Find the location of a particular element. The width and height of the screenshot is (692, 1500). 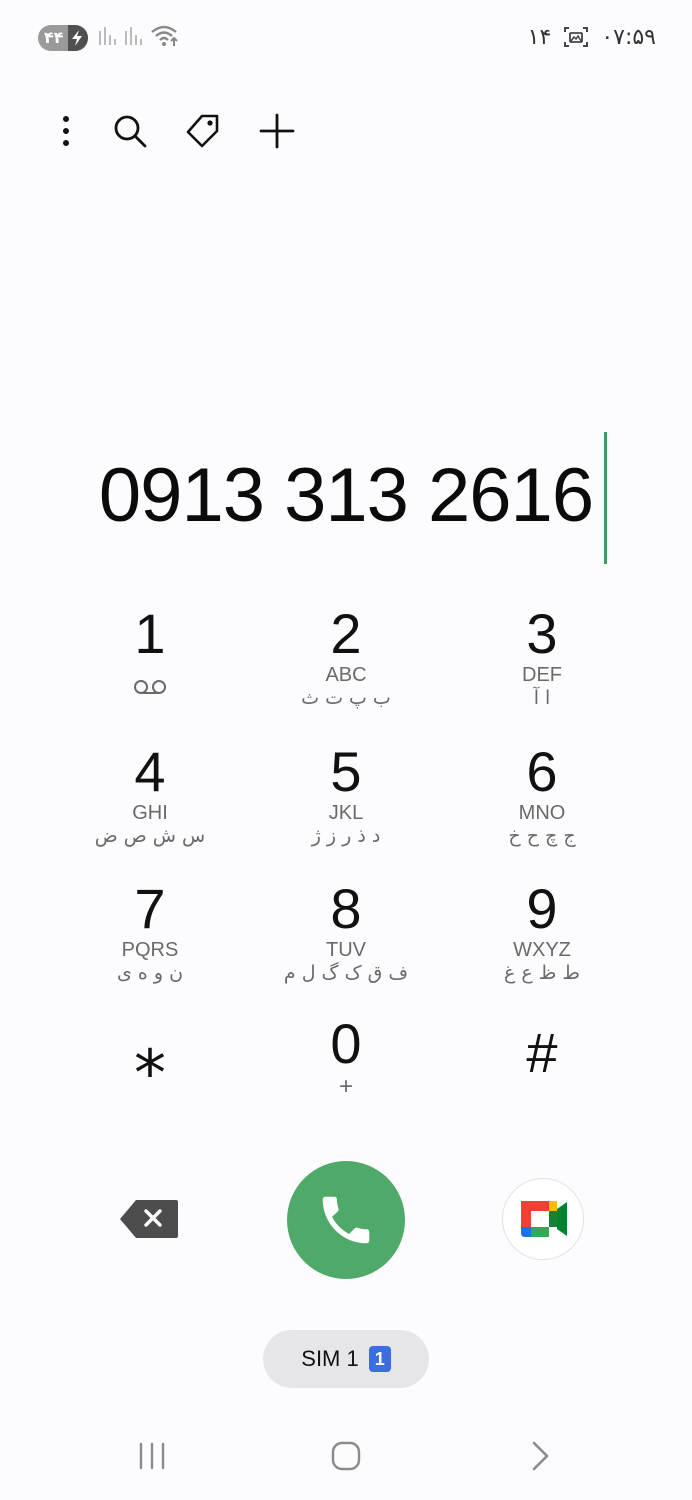

key-persian-letters: د ذ ر ز ژ is located at coordinates (346, 836).